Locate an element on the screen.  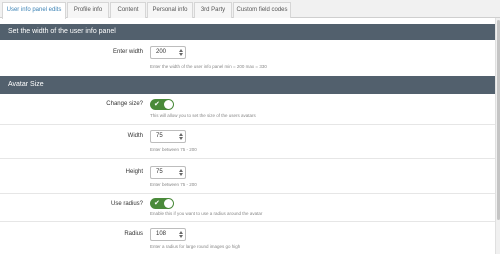
use-radius-toggle: ✔ is located at coordinates (162, 203).